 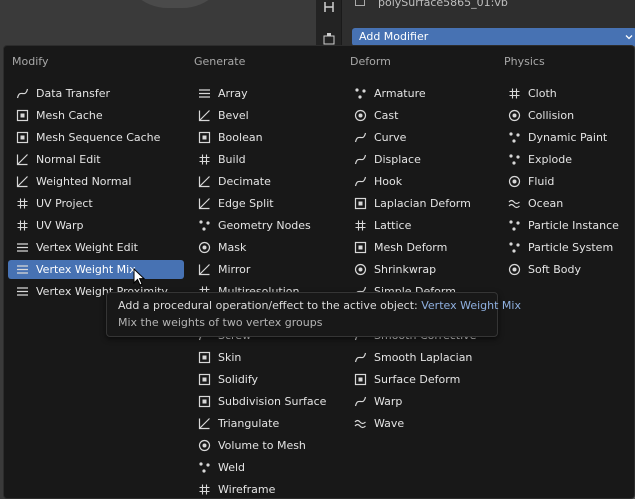 I want to click on menu-item-array: Array, so click(x=265, y=93).